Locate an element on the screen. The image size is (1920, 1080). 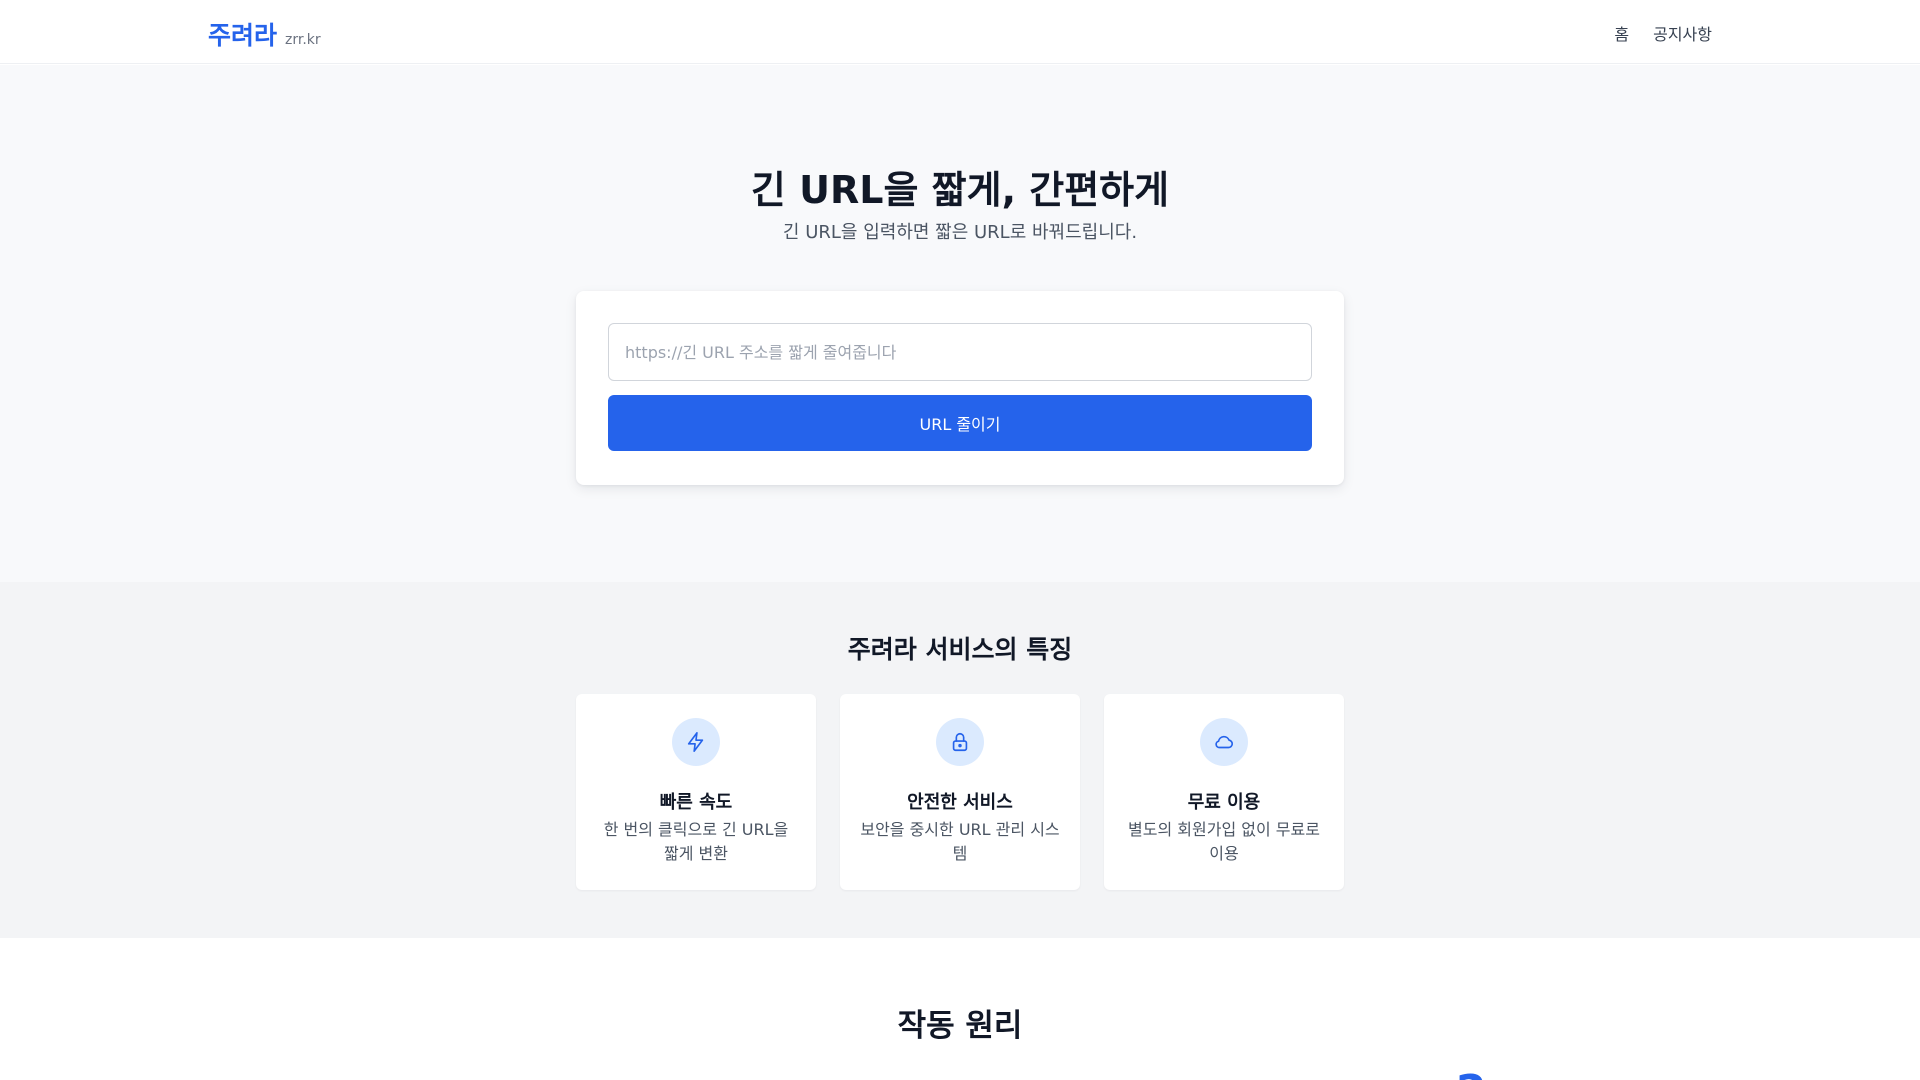
main-nav: 홈 공지사항 is located at coordinates (1663, 33).